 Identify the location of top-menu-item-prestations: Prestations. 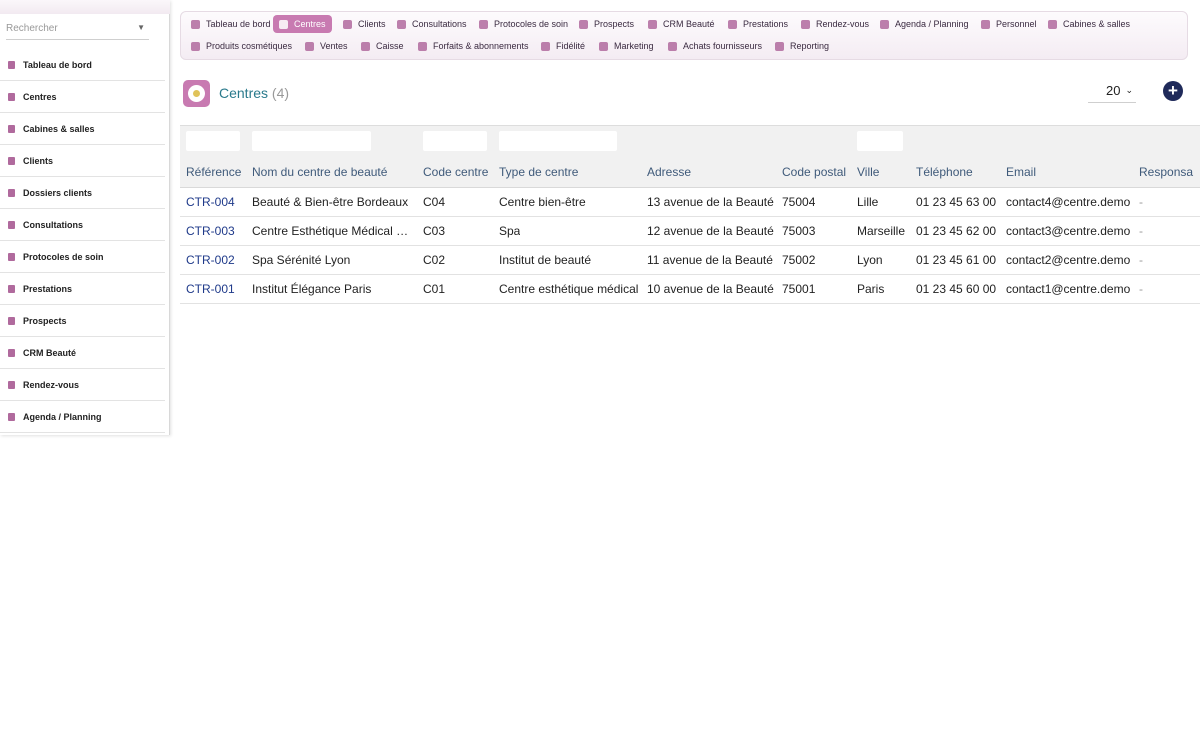
(758, 24).